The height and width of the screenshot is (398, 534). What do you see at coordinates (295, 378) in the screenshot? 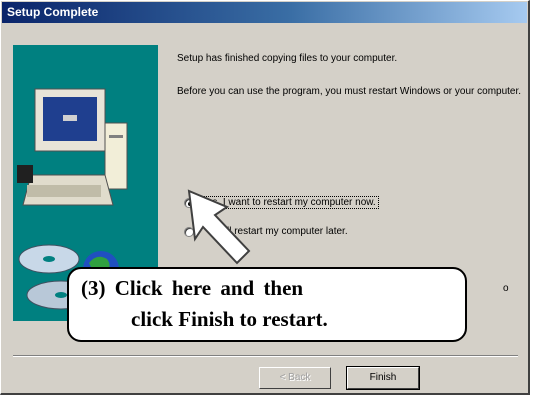
I see `back-button: < Back` at bounding box center [295, 378].